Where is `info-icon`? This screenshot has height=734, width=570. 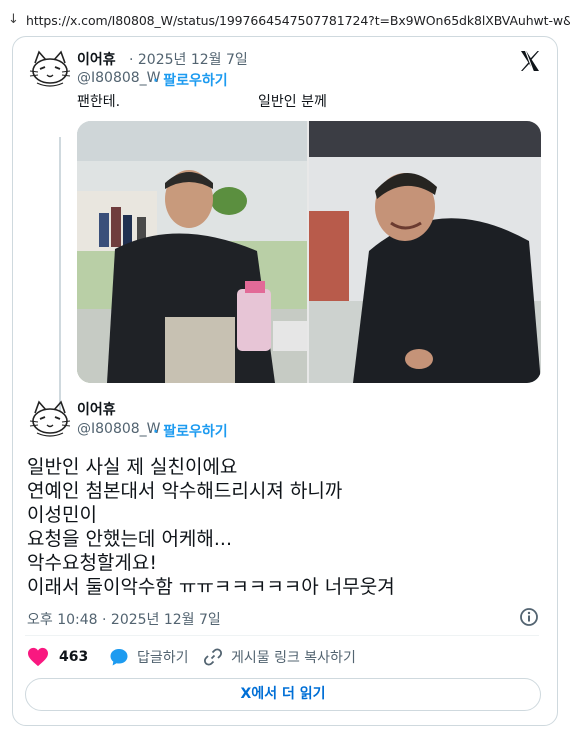
info-icon is located at coordinates (529, 617).